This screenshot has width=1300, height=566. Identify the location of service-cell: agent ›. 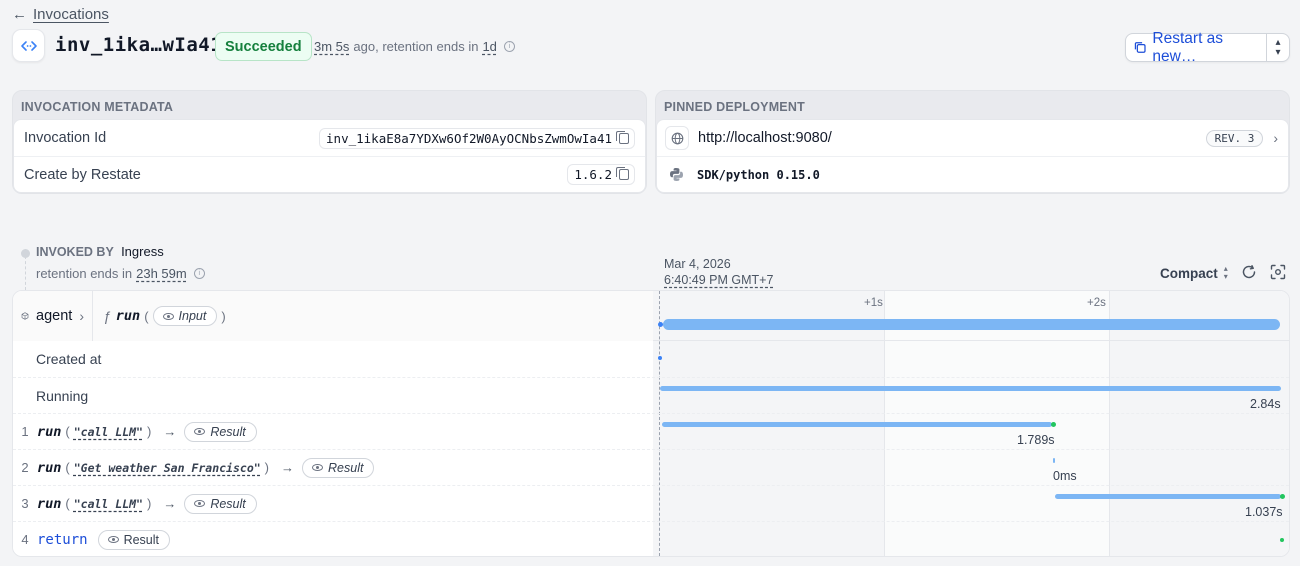
(53, 316).